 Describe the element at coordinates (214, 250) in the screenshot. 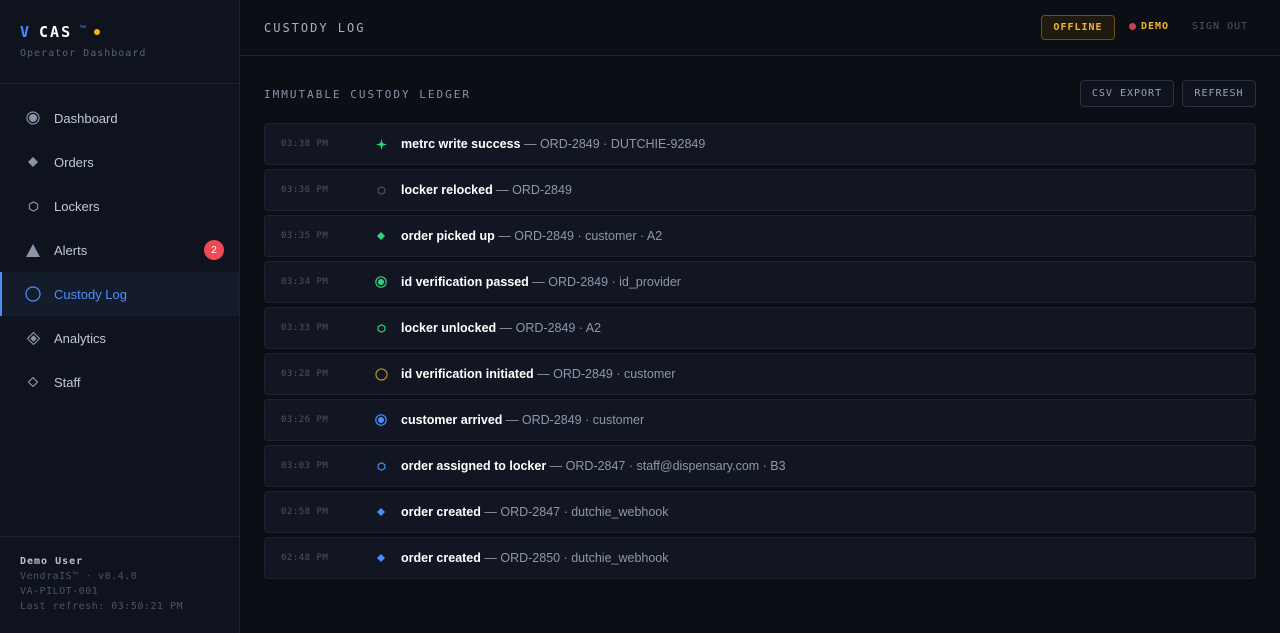

I see `alerts-count-badge: 2` at that location.